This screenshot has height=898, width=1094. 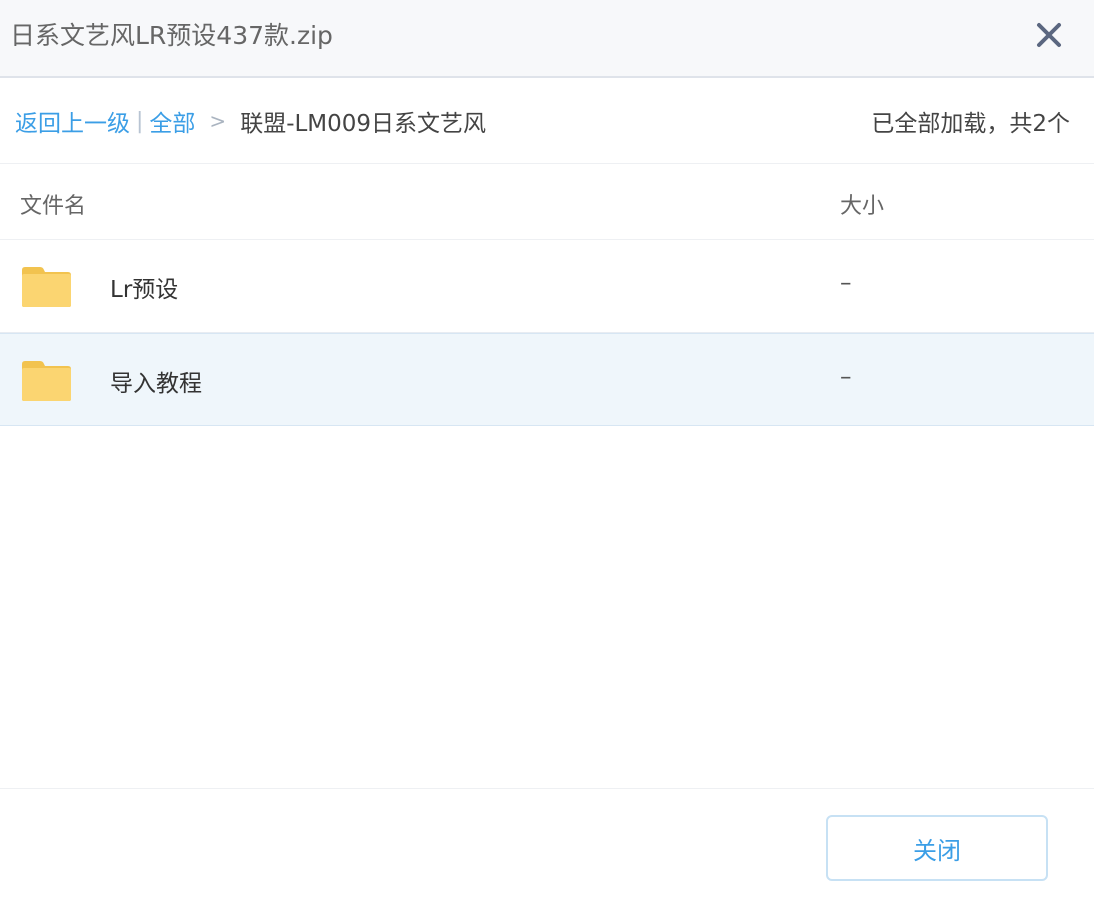 I want to click on breadcrumb-bar: 返回上一级 | 全部 > 联盟-LM009日系文艺风 已全部加载，共2个, so click(x=547, y=122).